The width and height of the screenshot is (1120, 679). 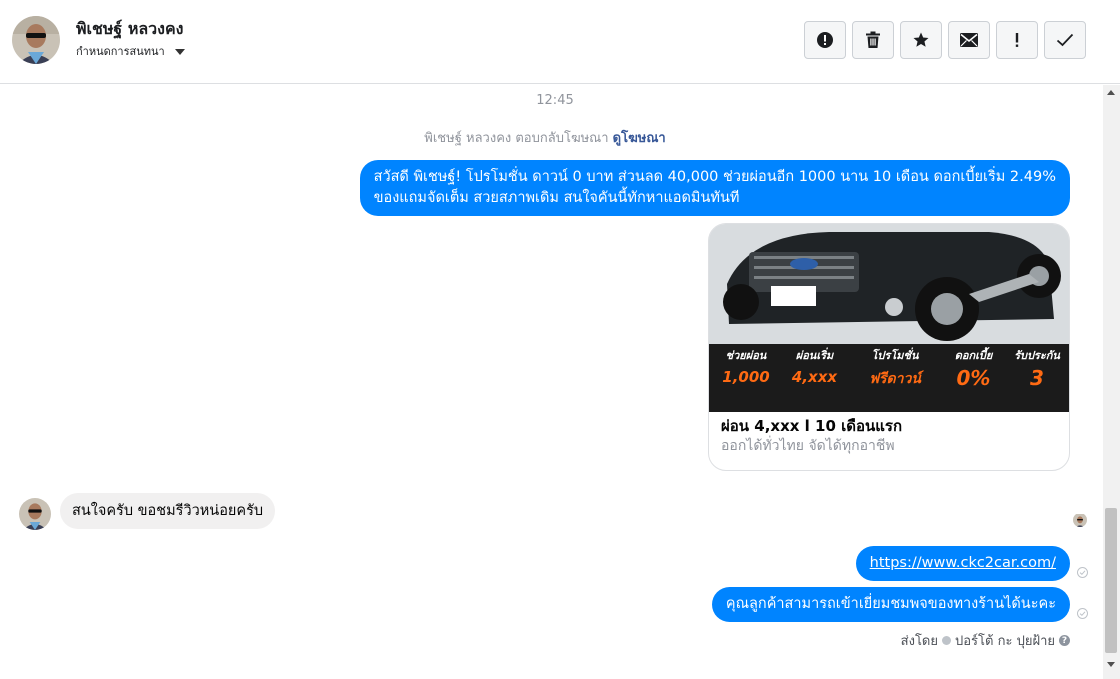 I want to click on mark-done-button, so click(x=1065, y=40).